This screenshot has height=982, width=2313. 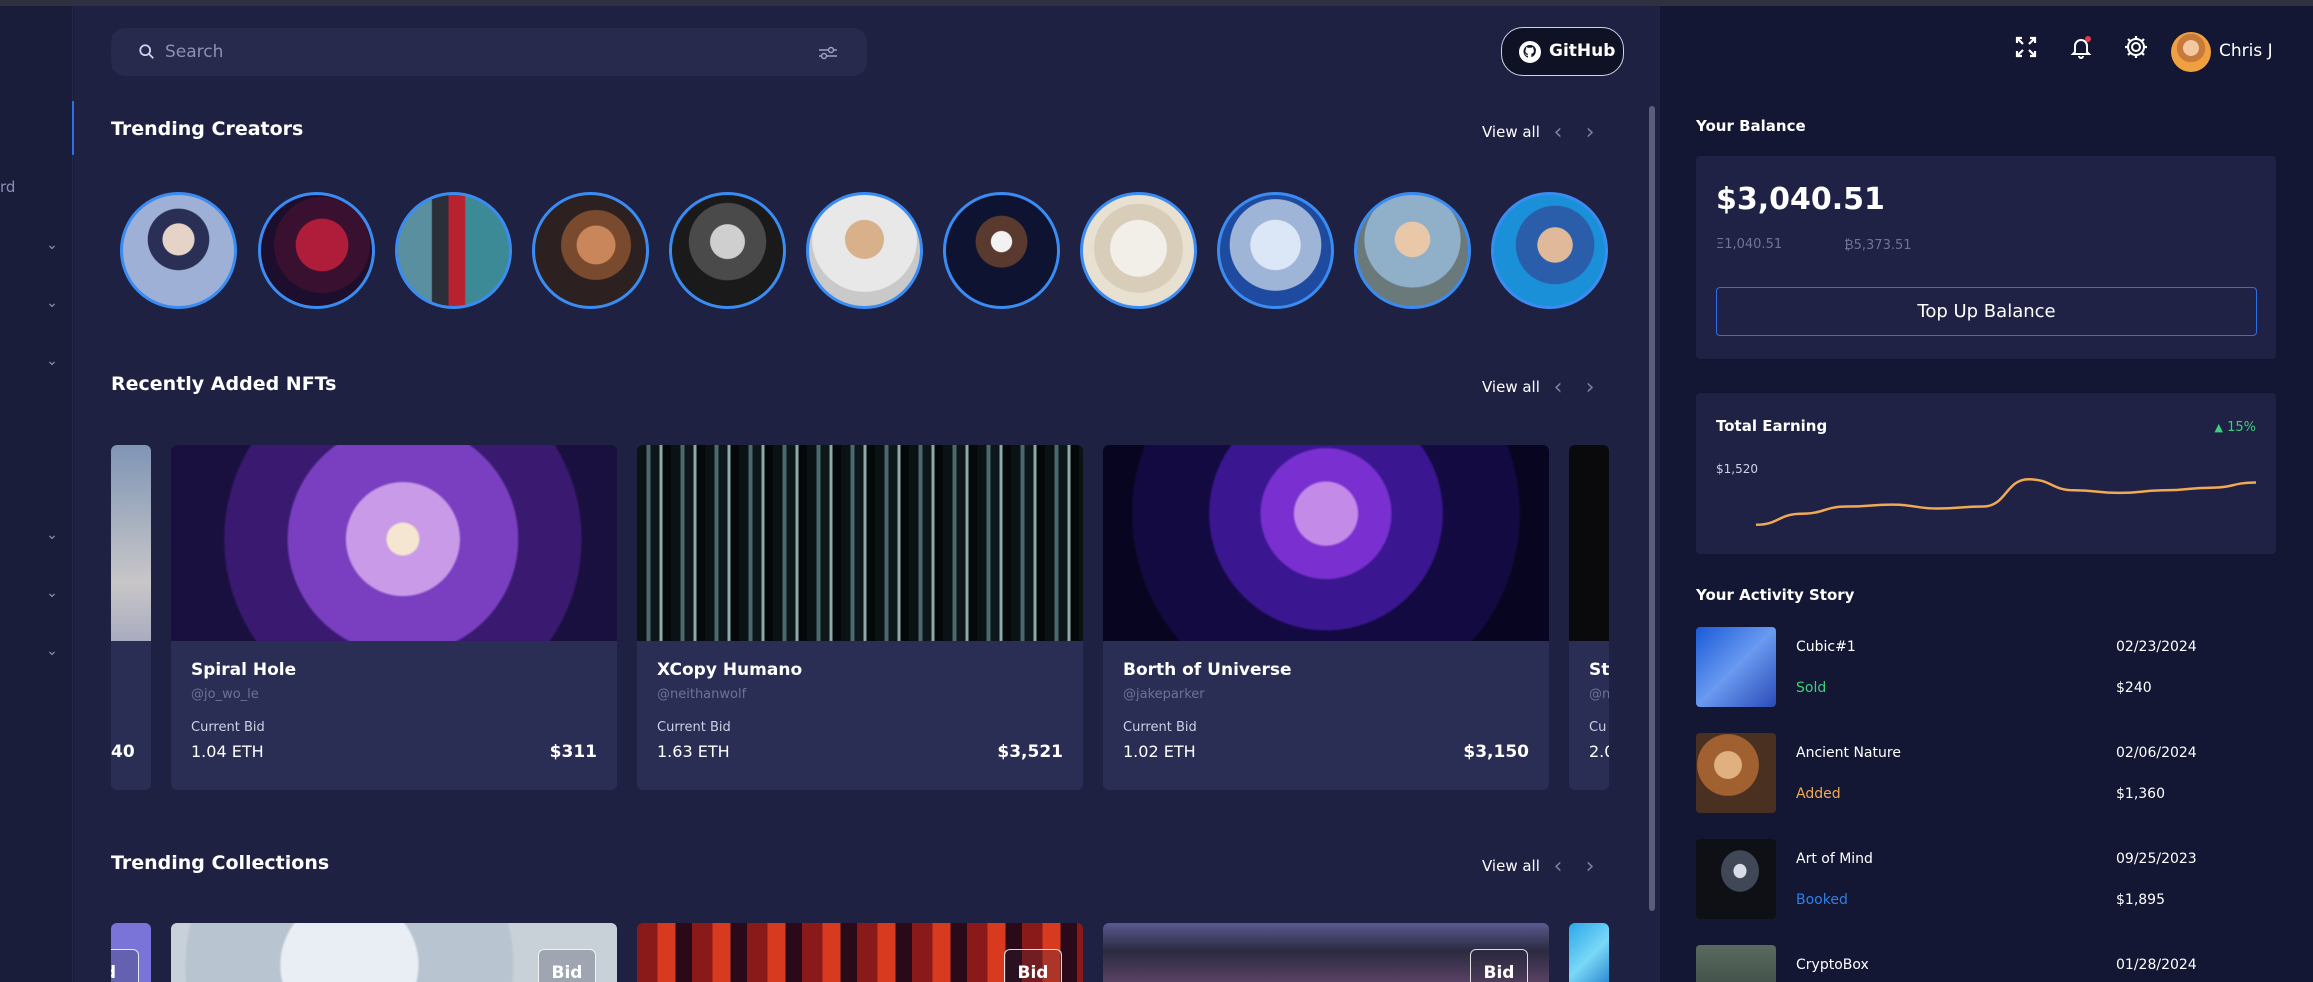 What do you see at coordinates (2191, 52) in the screenshot?
I see `avatar` at bounding box center [2191, 52].